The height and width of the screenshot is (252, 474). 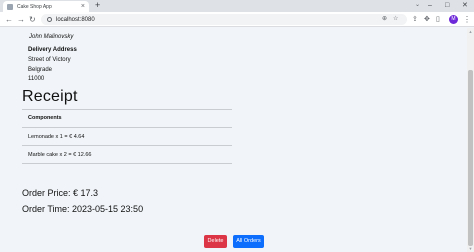 What do you see at coordinates (237, 6) in the screenshot?
I see `tab-bar: Cake Shop App × + ⌄ – □ ✕` at bounding box center [237, 6].